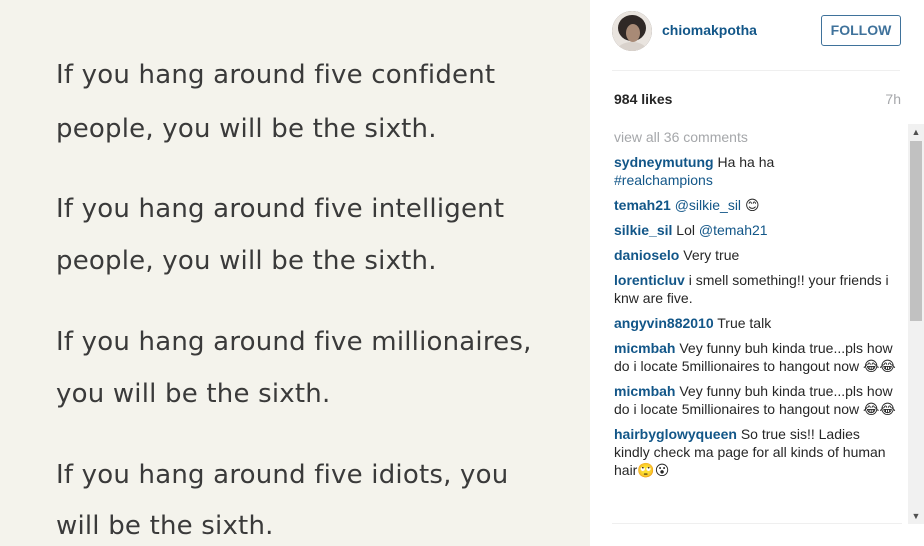 The width and height of the screenshot is (924, 546). Describe the element at coordinates (165, 526) in the screenshot. I see `quote-line: will be the sixth.` at that location.